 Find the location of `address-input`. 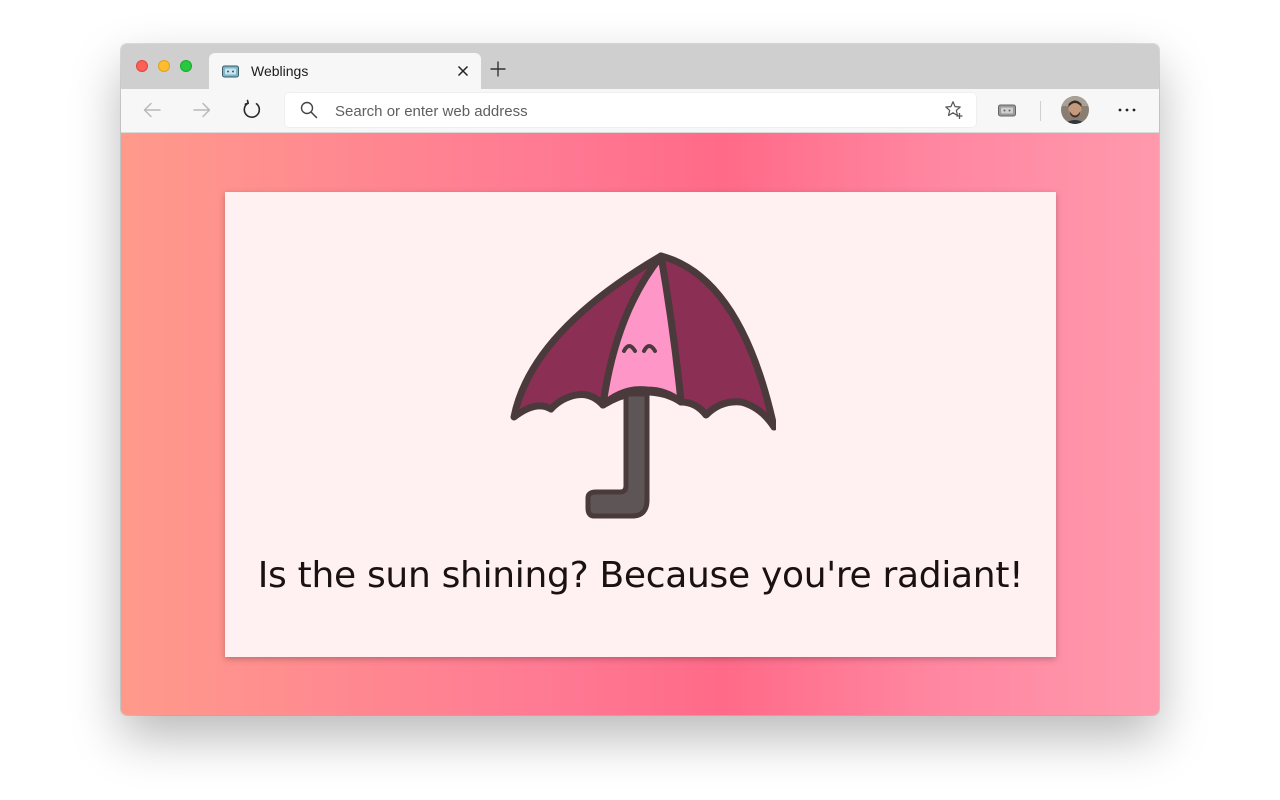

address-input is located at coordinates (615, 111).